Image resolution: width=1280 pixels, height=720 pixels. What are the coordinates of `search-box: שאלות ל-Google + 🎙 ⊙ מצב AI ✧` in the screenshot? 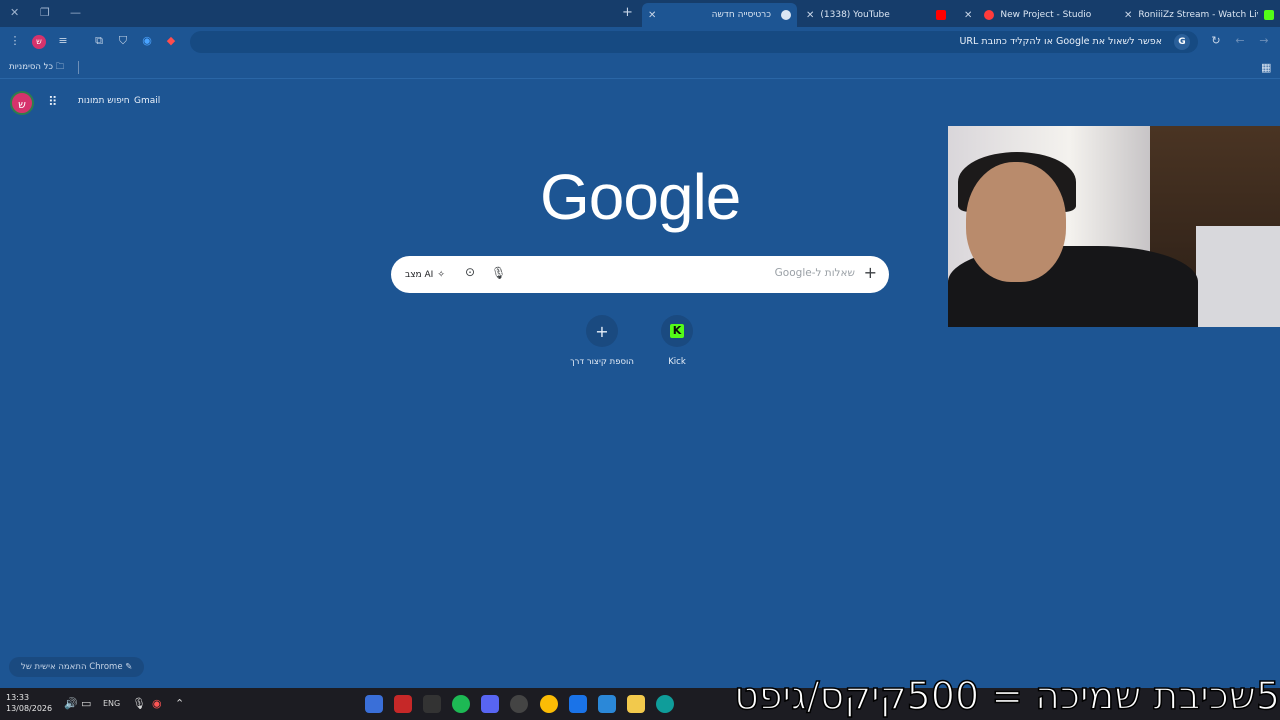 It's located at (640, 274).